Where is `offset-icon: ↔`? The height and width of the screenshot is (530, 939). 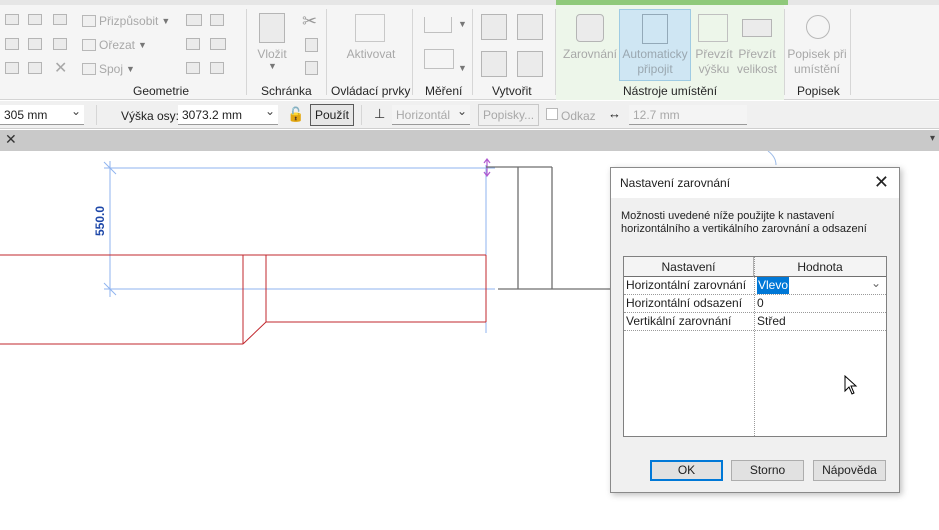 offset-icon: ↔ is located at coordinates (614, 113).